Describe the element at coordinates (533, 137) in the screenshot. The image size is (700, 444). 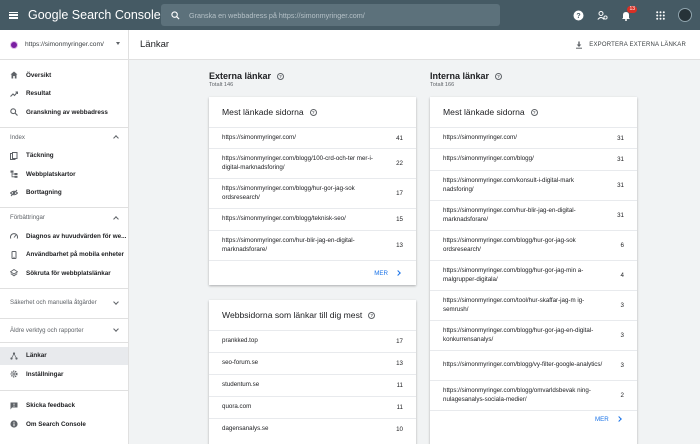
I see `table-row: https://simonmyringer.com/31` at that location.